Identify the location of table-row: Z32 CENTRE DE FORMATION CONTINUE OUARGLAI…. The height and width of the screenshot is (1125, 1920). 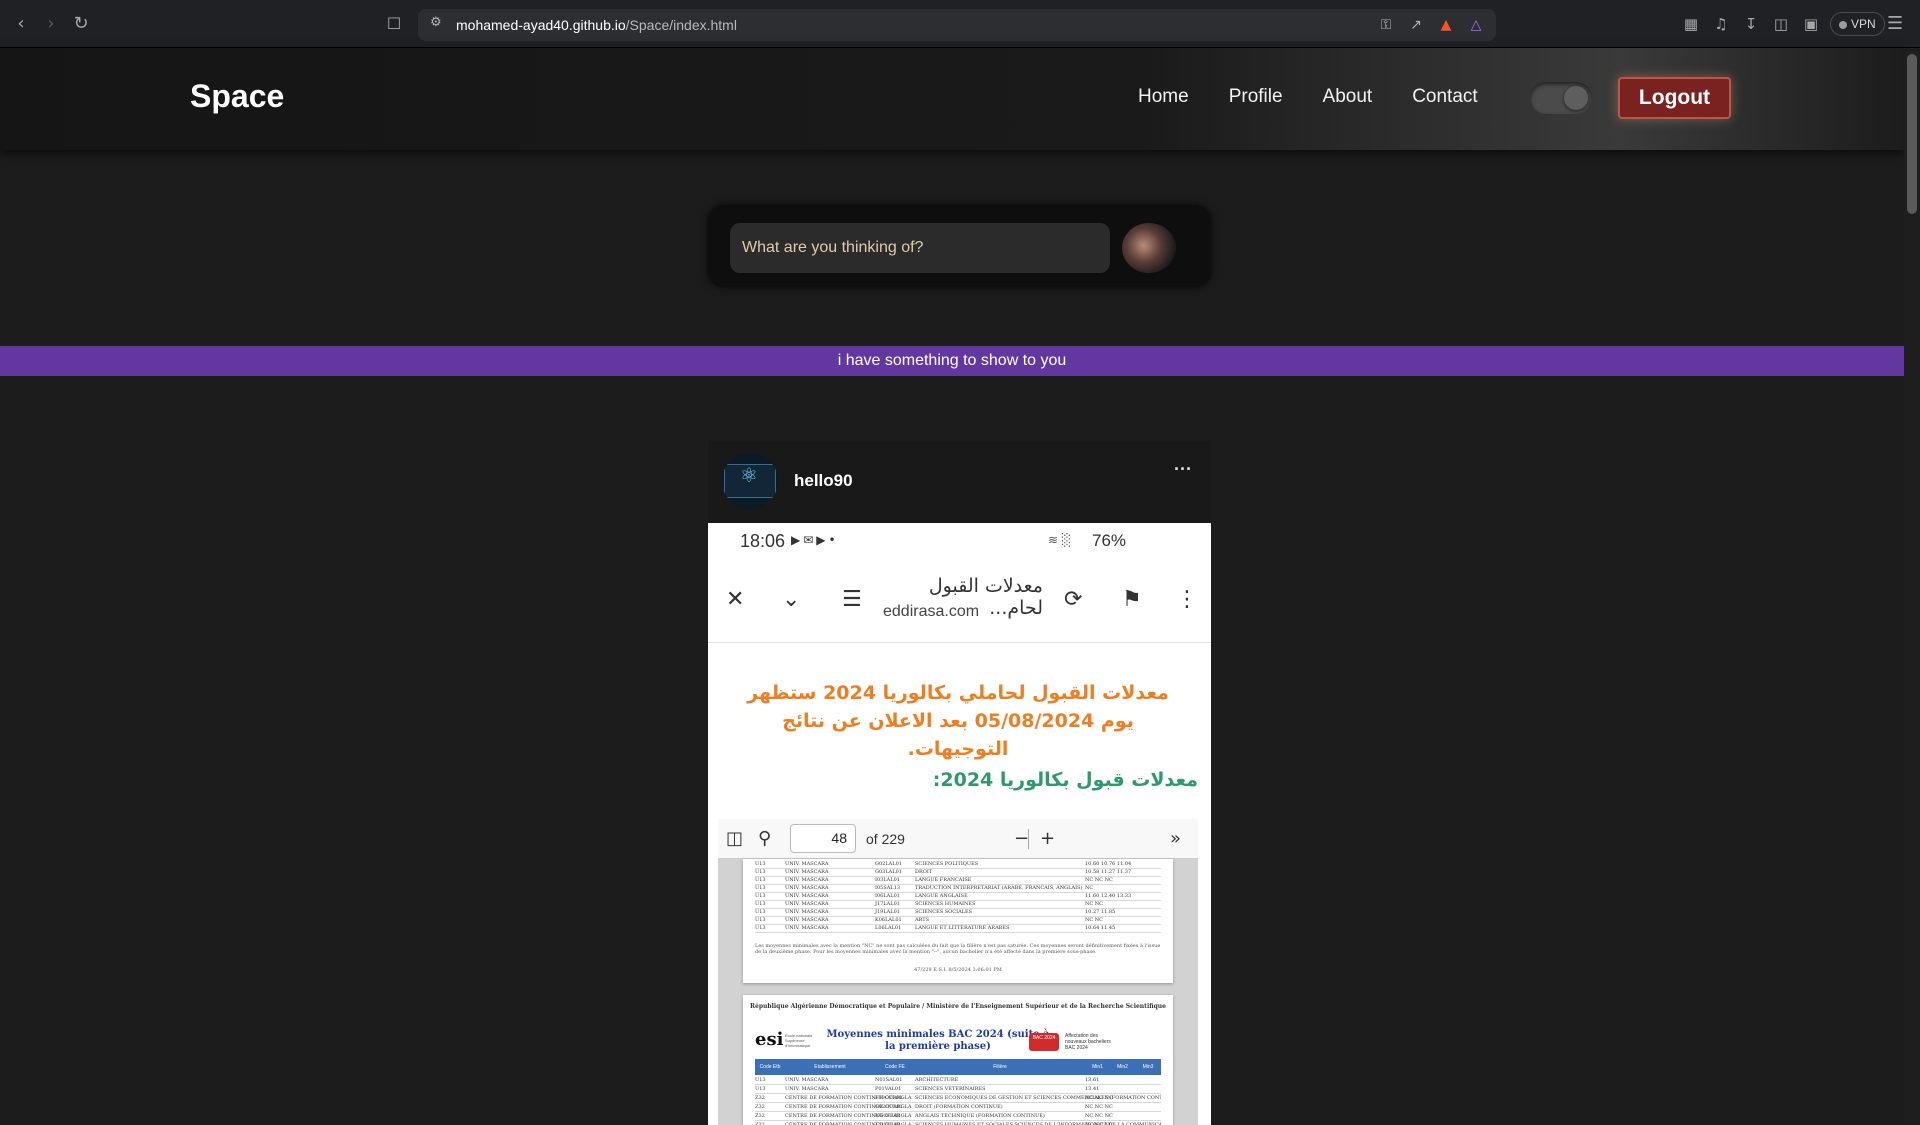
(958, 1117).